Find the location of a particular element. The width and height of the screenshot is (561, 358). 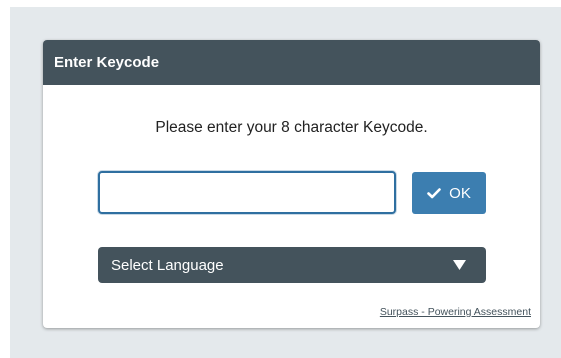

language-select: Select Language is located at coordinates (292, 265).